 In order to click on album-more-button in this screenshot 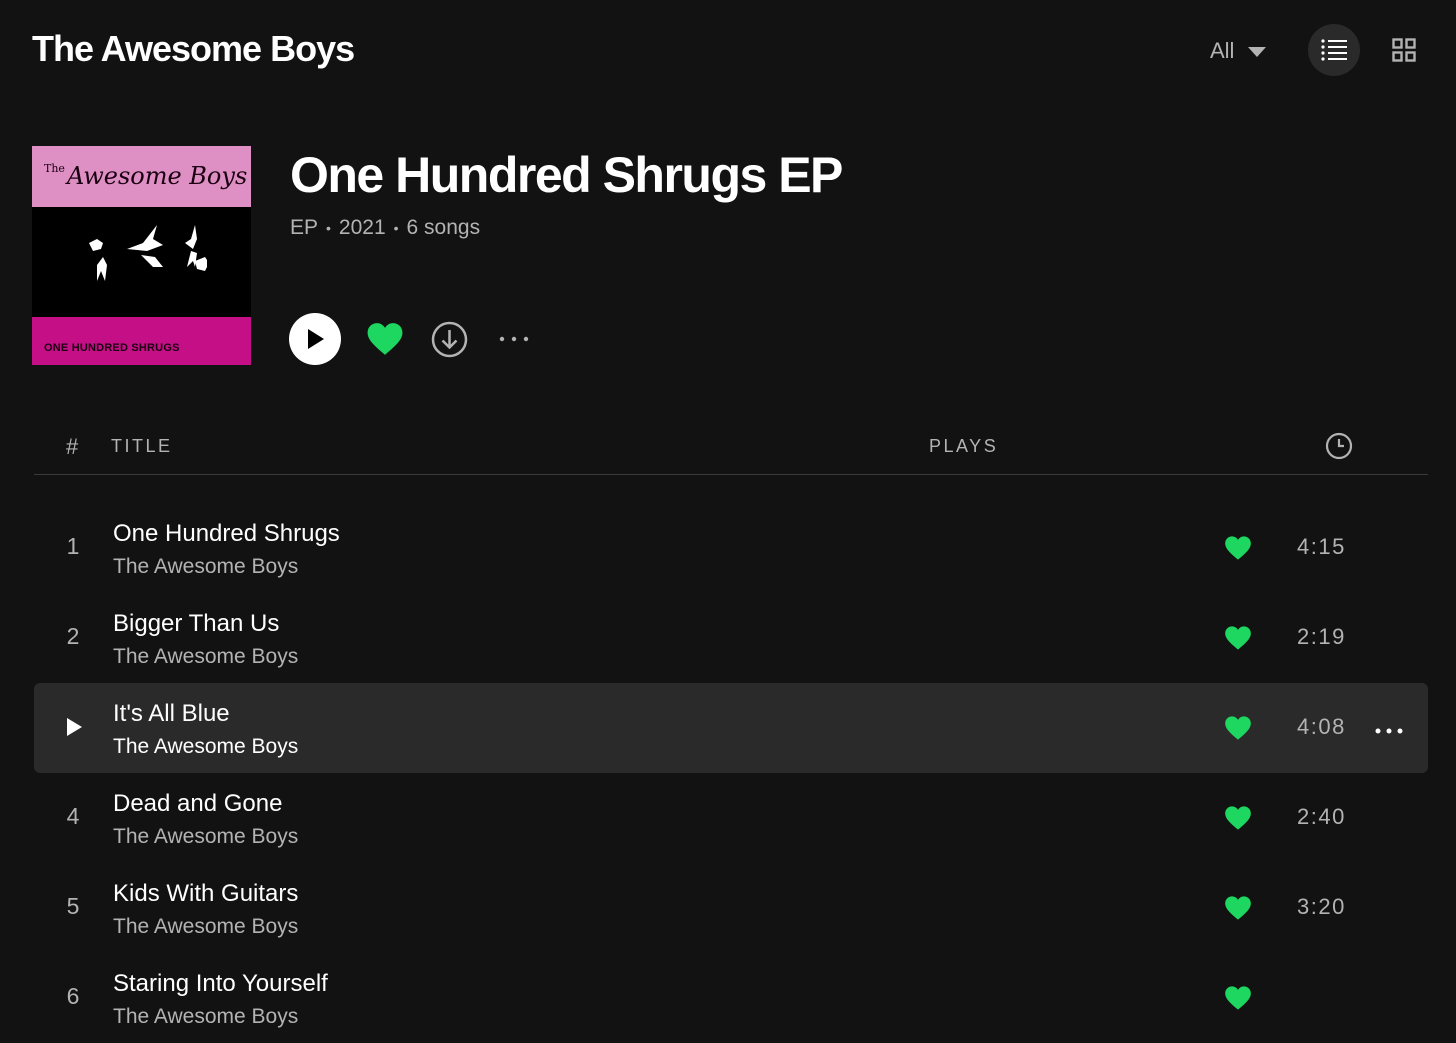, I will do `click(514, 341)`.